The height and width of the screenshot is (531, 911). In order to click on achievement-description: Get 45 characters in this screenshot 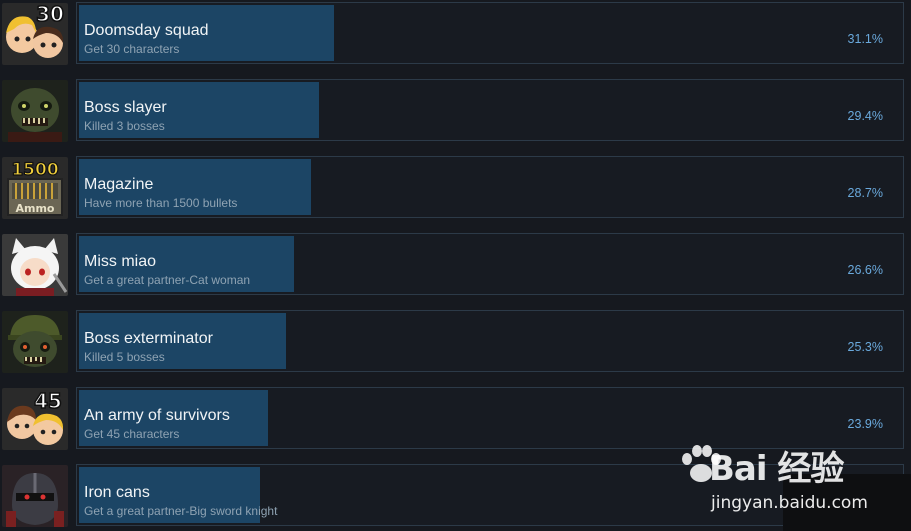, I will do `click(132, 434)`.